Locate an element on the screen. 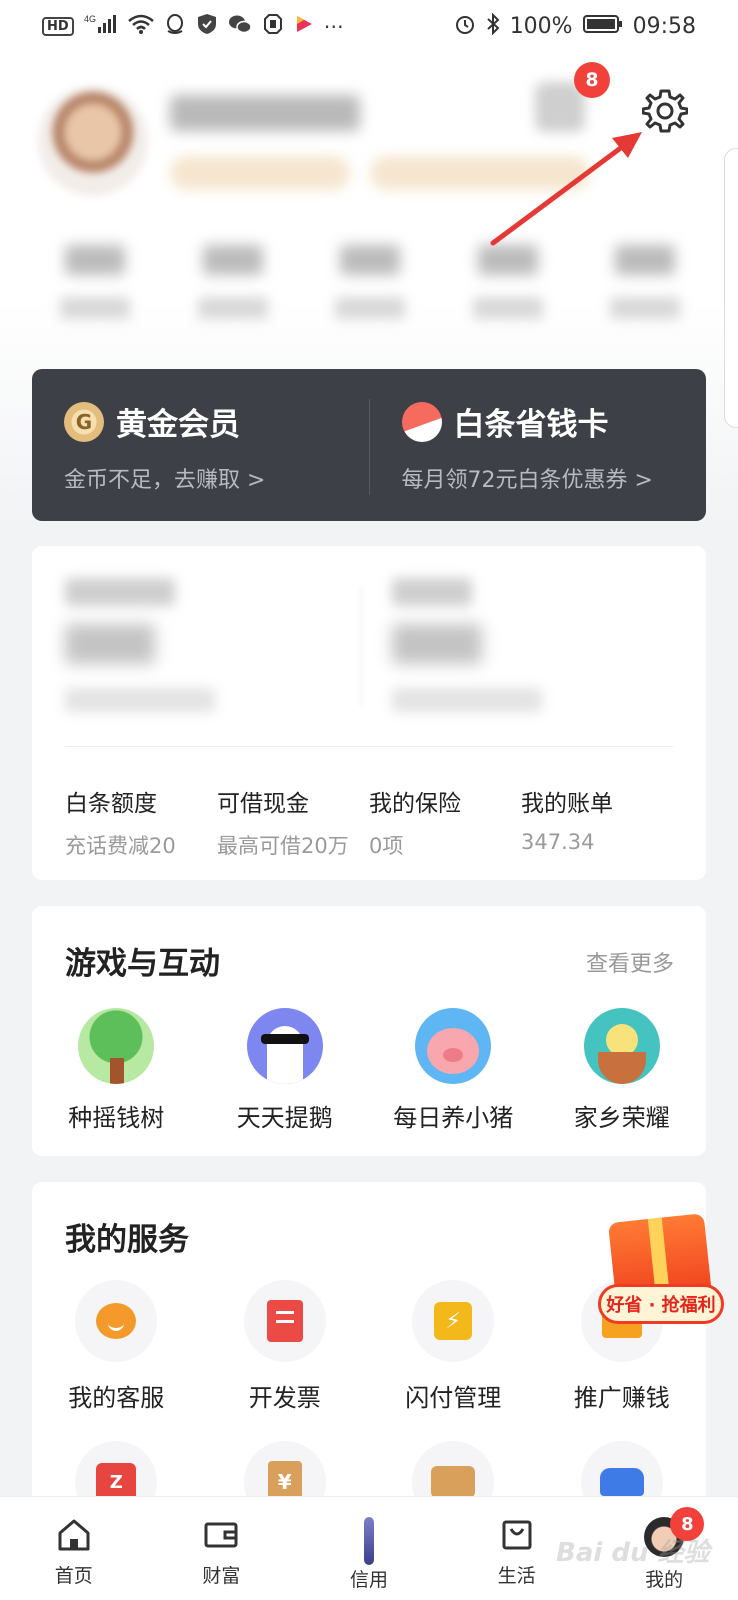  game-money-tree: 种摇钱树 is located at coordinates (116, 1070).